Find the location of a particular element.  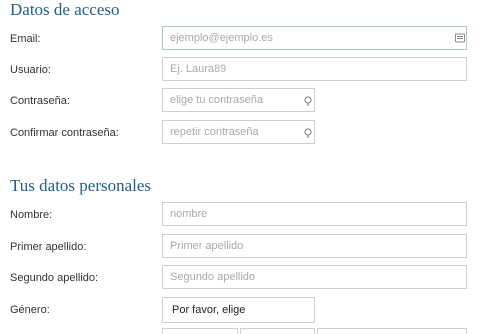

password-label: Contraseña: is located at coordinates (40, 101).